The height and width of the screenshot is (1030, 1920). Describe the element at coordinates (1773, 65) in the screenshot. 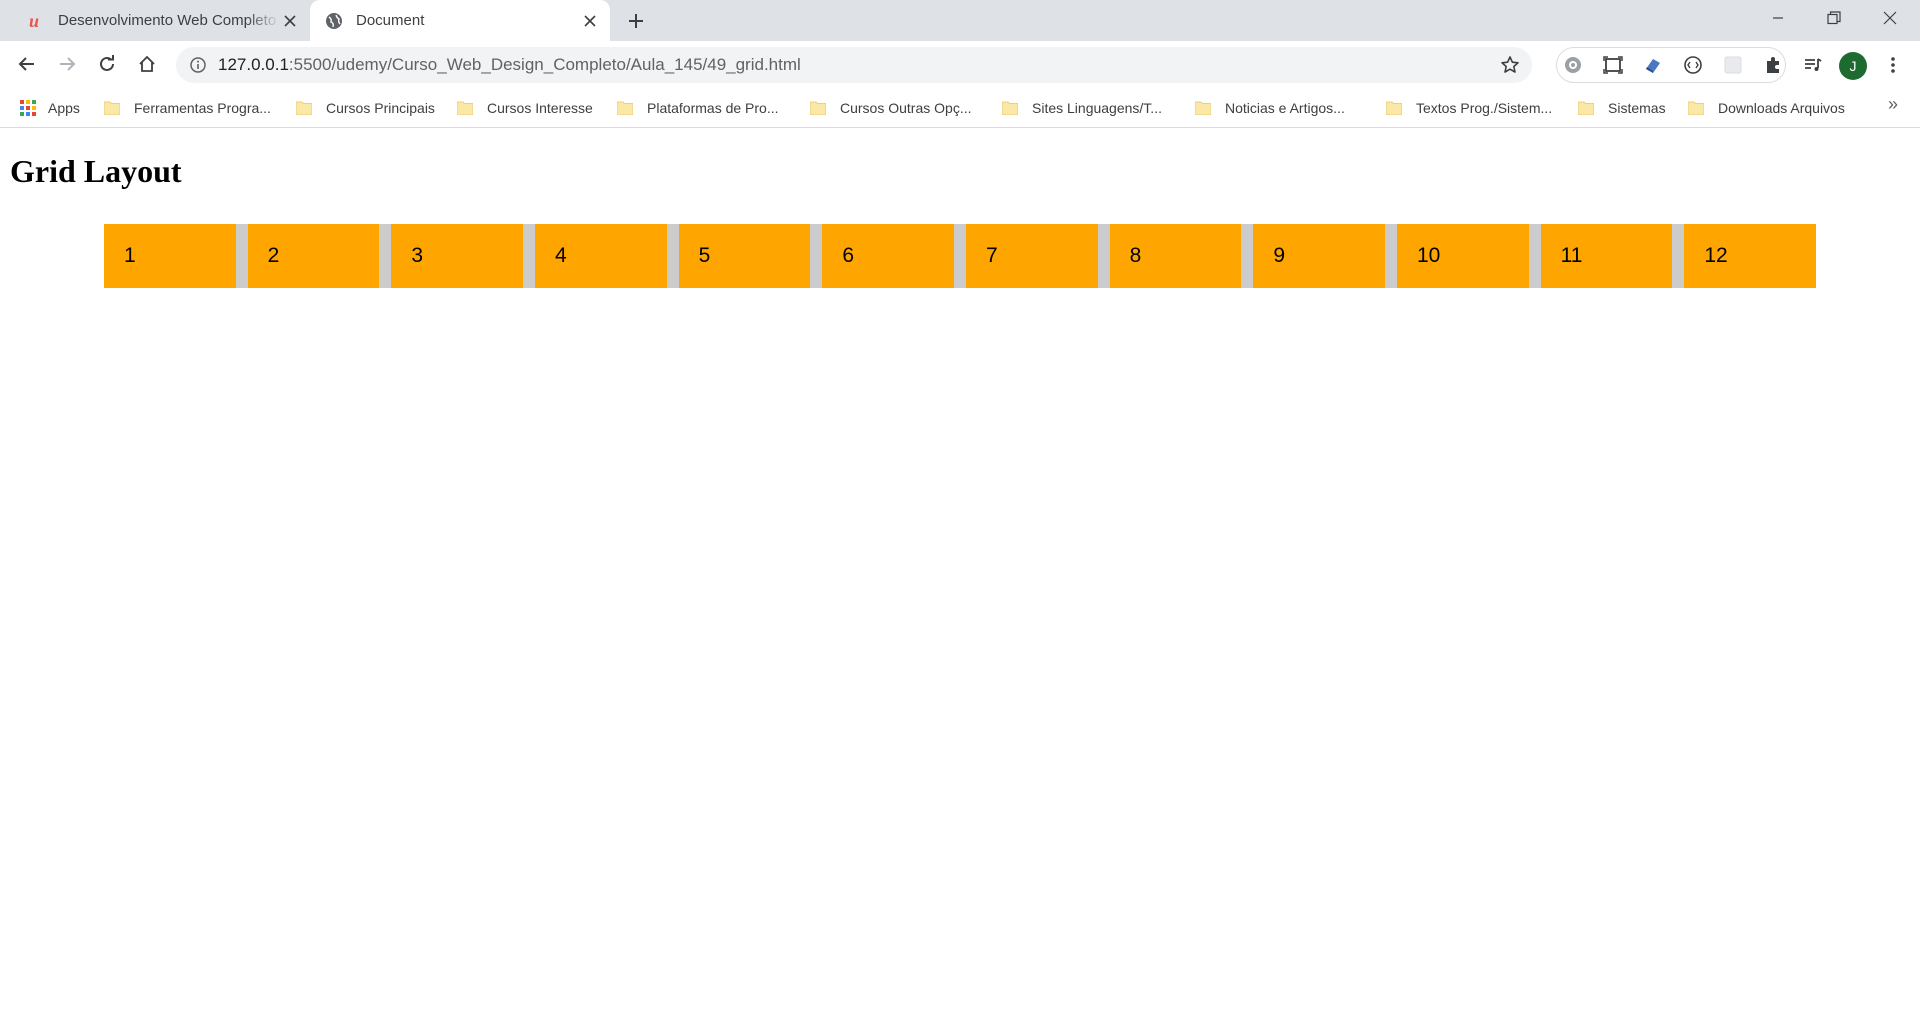

I see `extensions-puzzle-icon` at that location.